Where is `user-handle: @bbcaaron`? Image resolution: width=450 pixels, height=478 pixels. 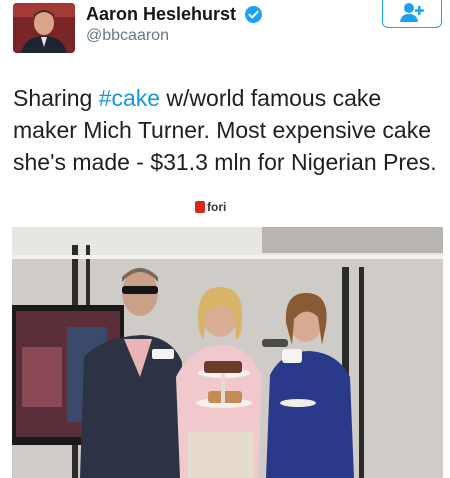 user-handle: @bbcaaron is located at coordinates (127, 36).